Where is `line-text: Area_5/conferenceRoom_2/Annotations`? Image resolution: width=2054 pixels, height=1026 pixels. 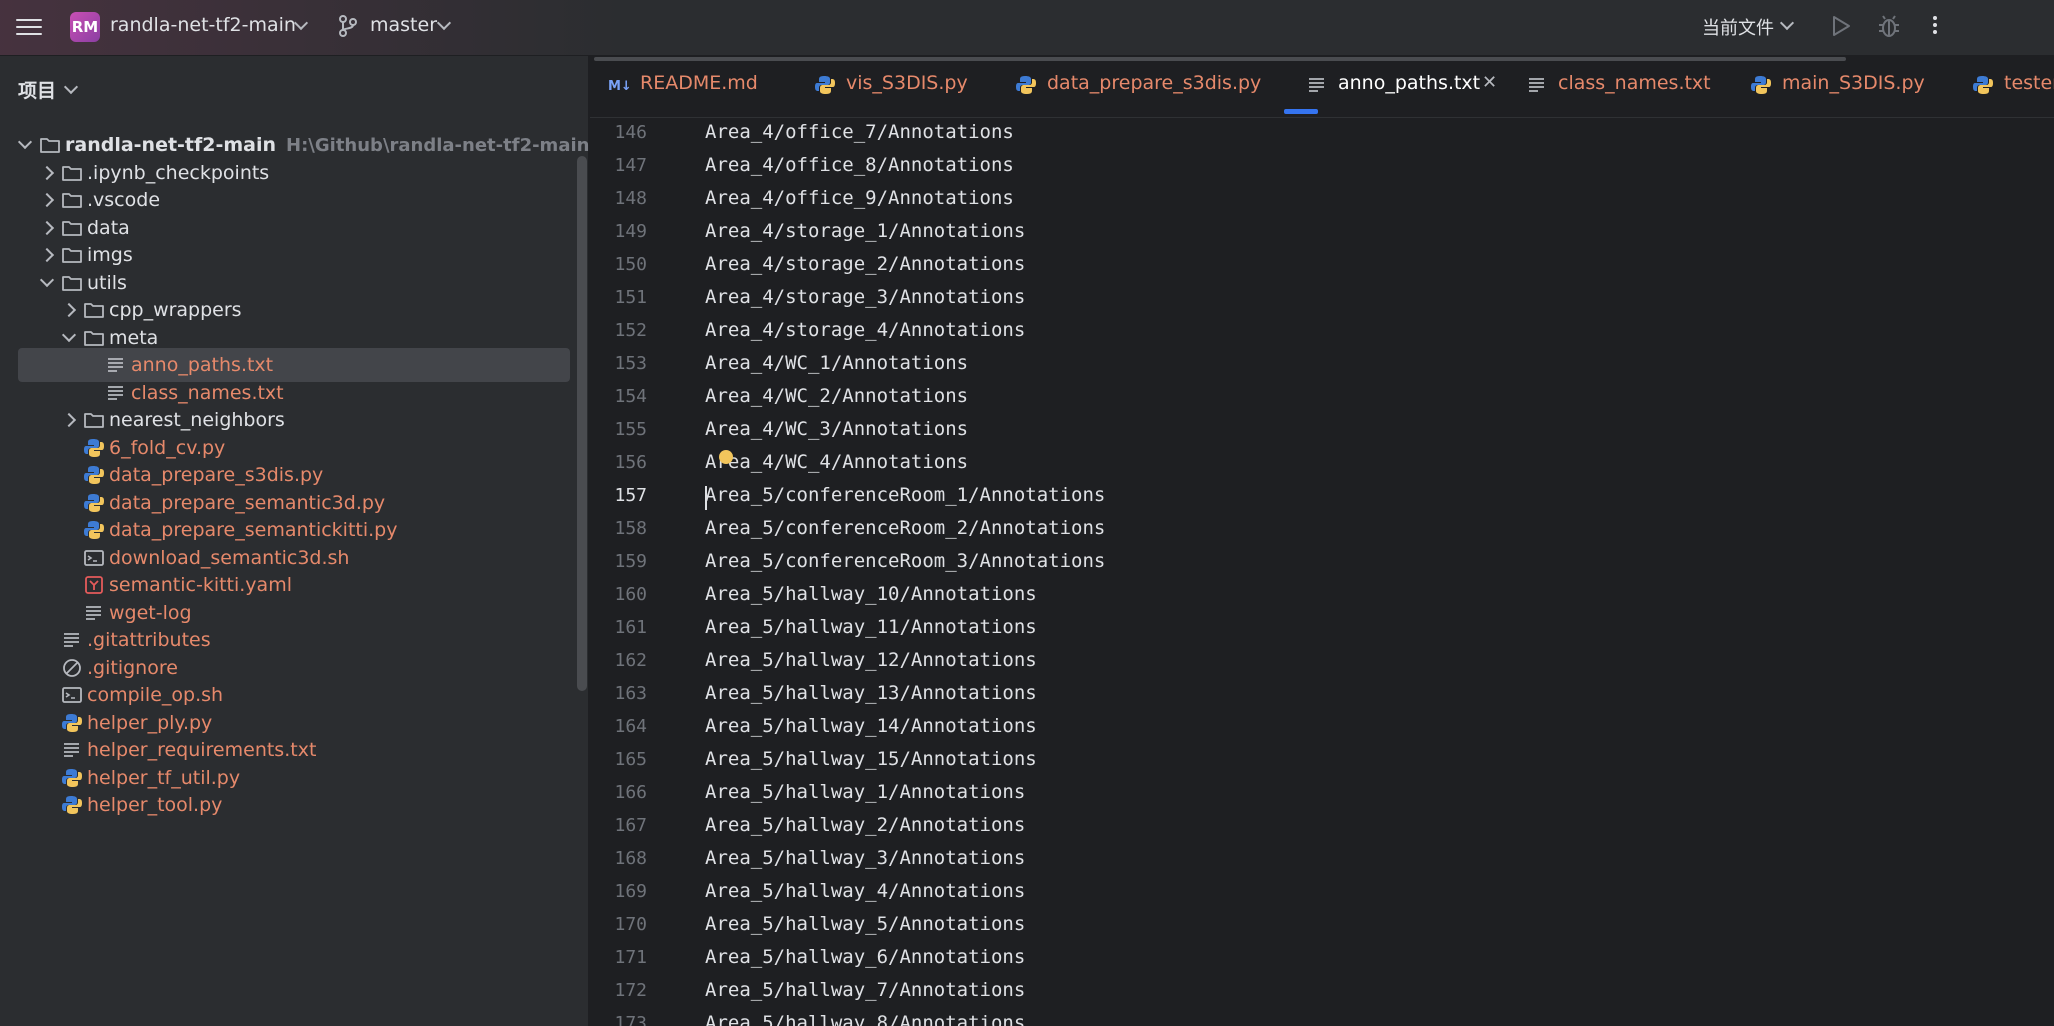
line-text: Area_5/conferenceRoom_2/Annotations is located at coordinates (905, 528).